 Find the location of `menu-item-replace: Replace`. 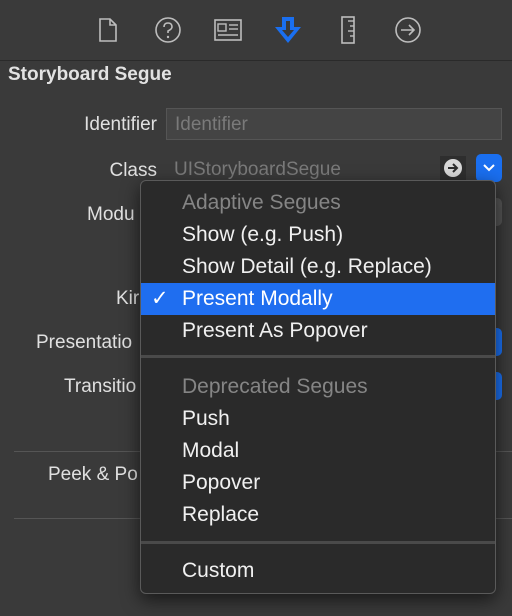

menu-item-replace: Replace is located at coordinates (318, 515).